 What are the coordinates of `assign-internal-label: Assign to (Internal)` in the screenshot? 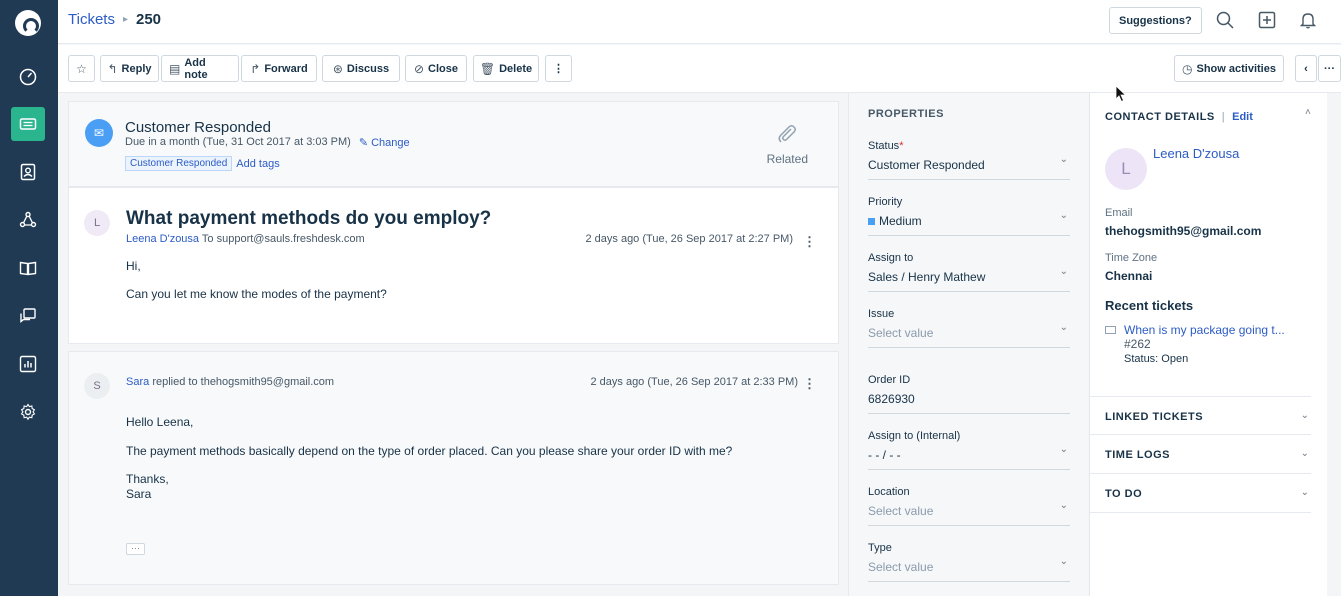 It's located at (914, 436).